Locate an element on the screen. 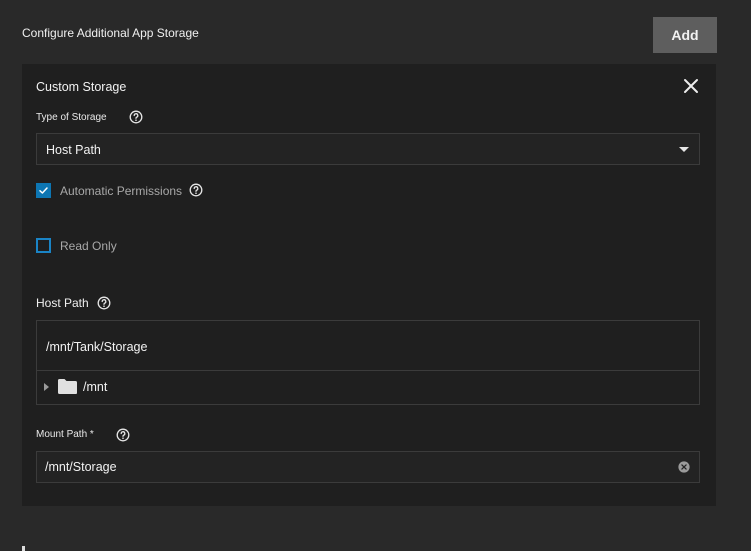 Image resolution: width=751 pixels, height=551 pixels. close-icon is located at coordinates (691, 86).